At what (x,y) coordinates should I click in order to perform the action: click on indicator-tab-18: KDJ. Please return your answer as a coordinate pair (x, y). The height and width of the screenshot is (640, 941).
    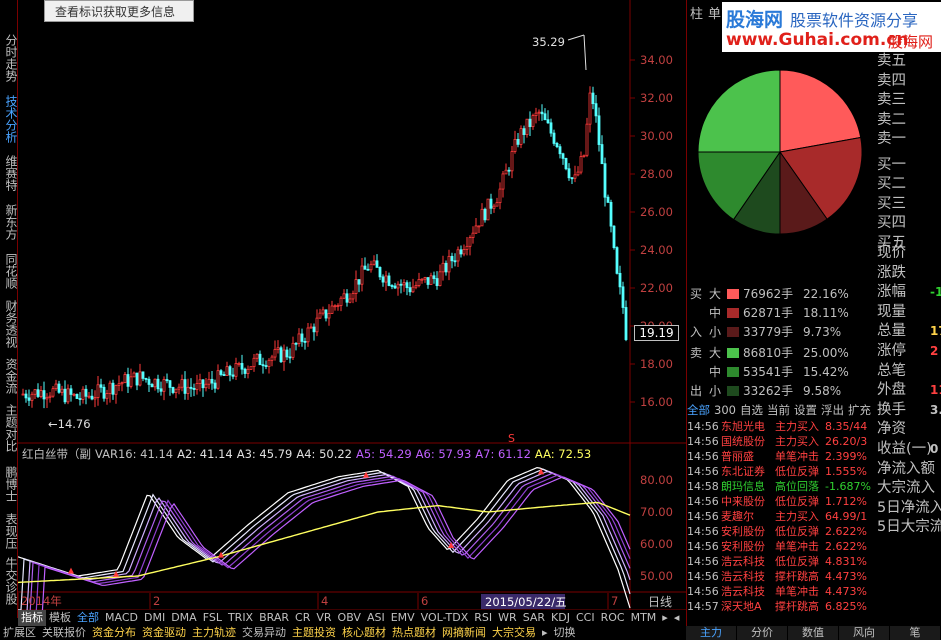
    Looking at the image, I should click on (560, 618).